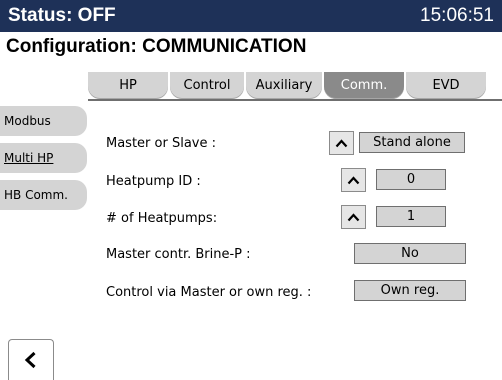 The image size is (502, 380). What do you see at coordinates (295, 100) in the screenshot?
I see `tab-divider` at bounding box center [295, 100].